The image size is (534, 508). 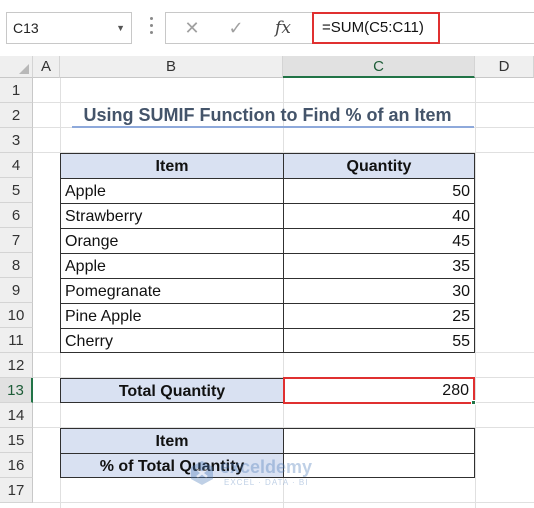 I want to click on table-cell-quantity: 45, so click(x=379, y=241).